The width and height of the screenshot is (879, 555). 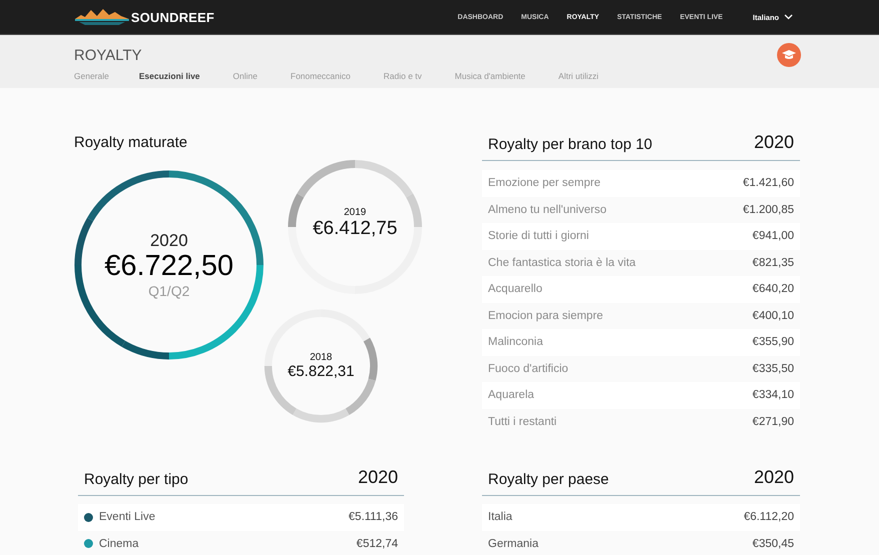 I want to click on track-name: Malinconia, so click(x=515, y=342).